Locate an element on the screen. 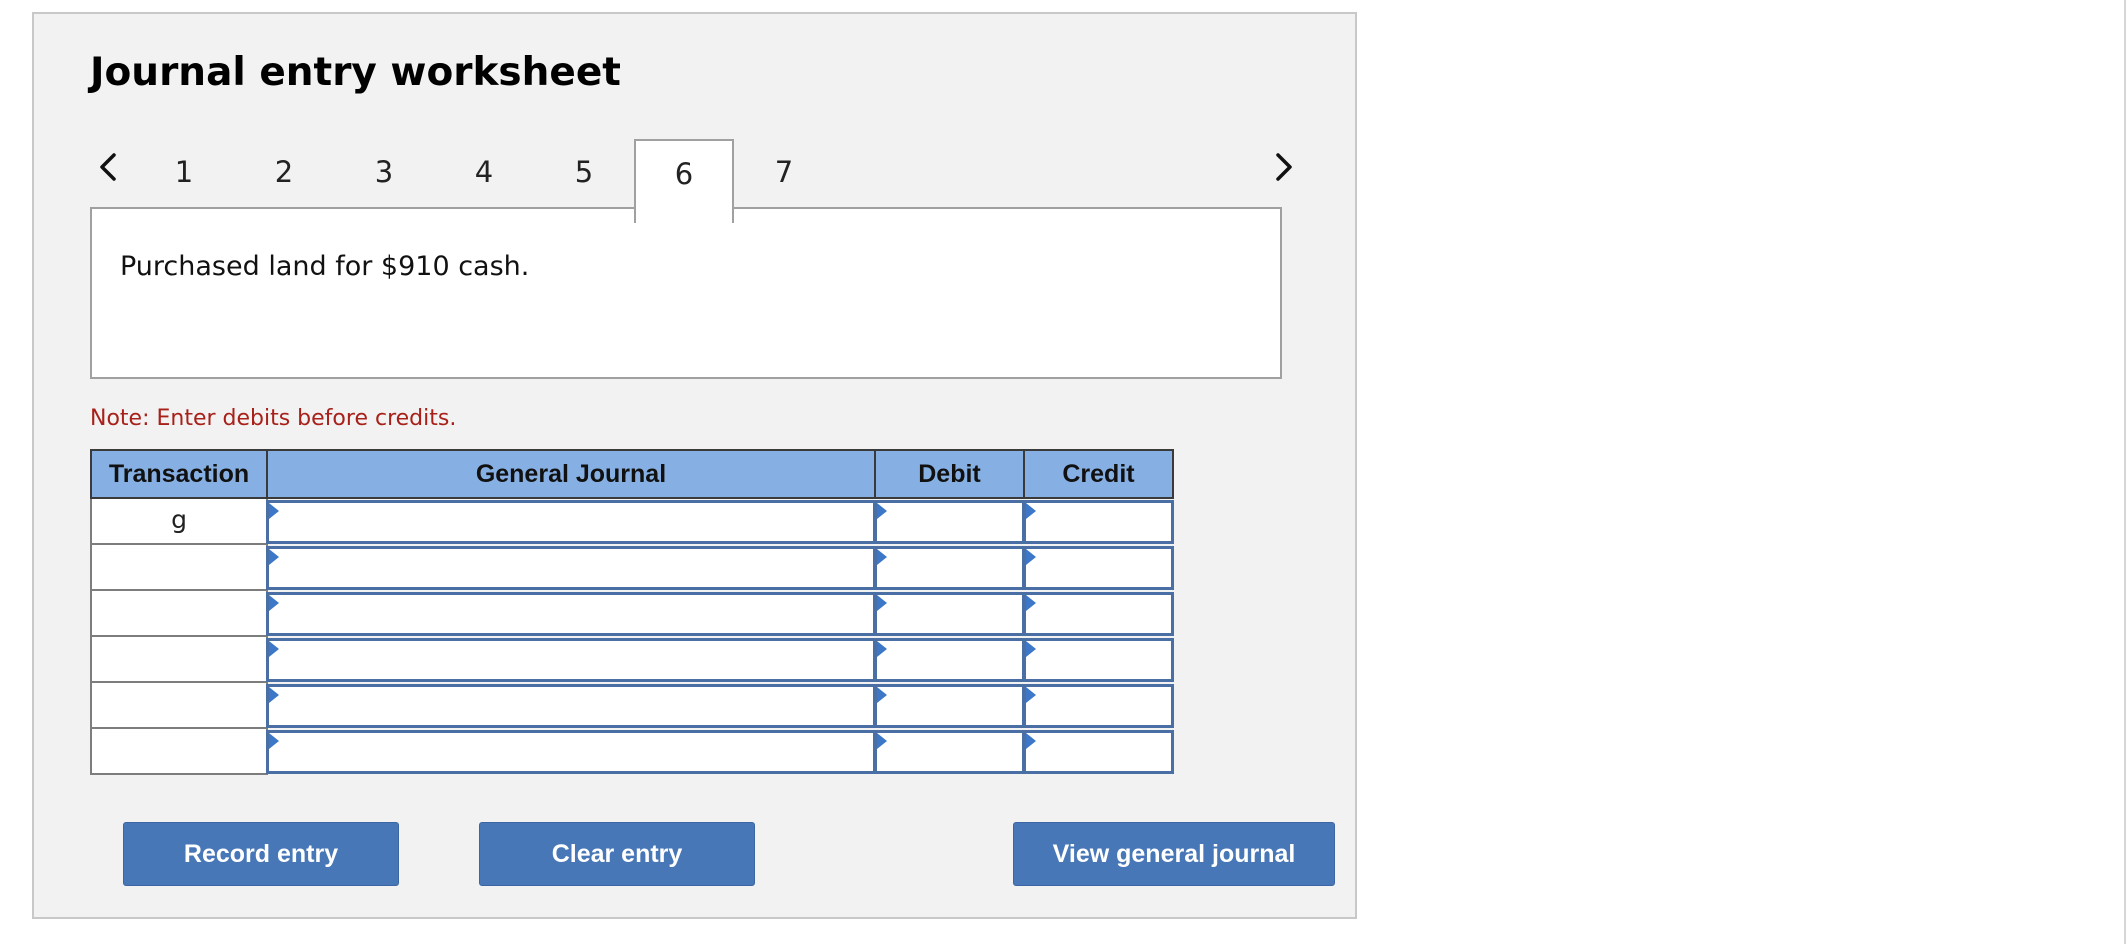 This screenshot has height=944, width=2128. header-debit: Debit is located at coordinates (949, 474).